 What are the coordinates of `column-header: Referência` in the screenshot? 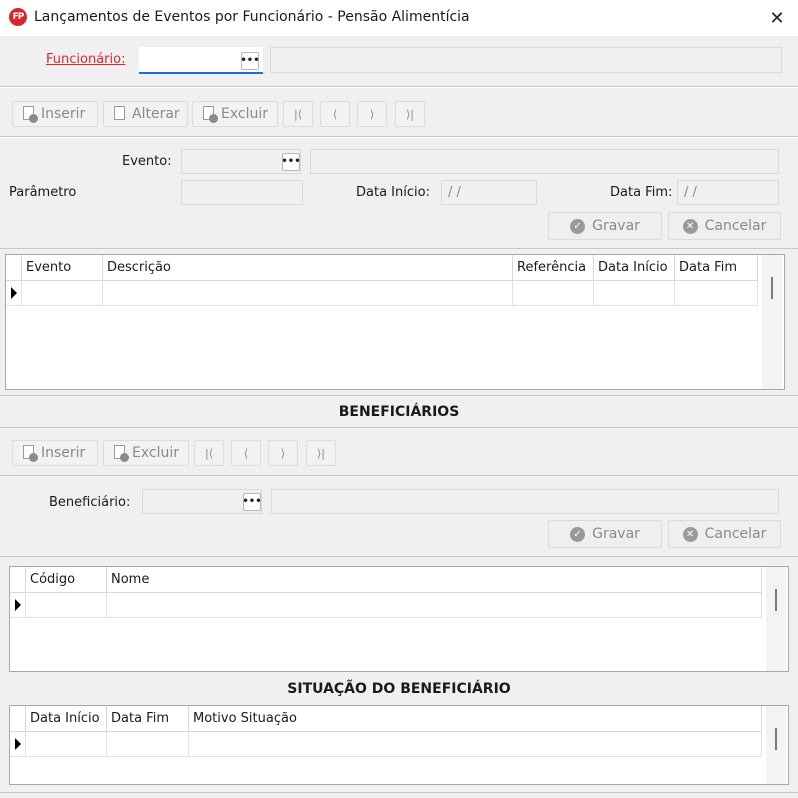 It's located at (553, 267).